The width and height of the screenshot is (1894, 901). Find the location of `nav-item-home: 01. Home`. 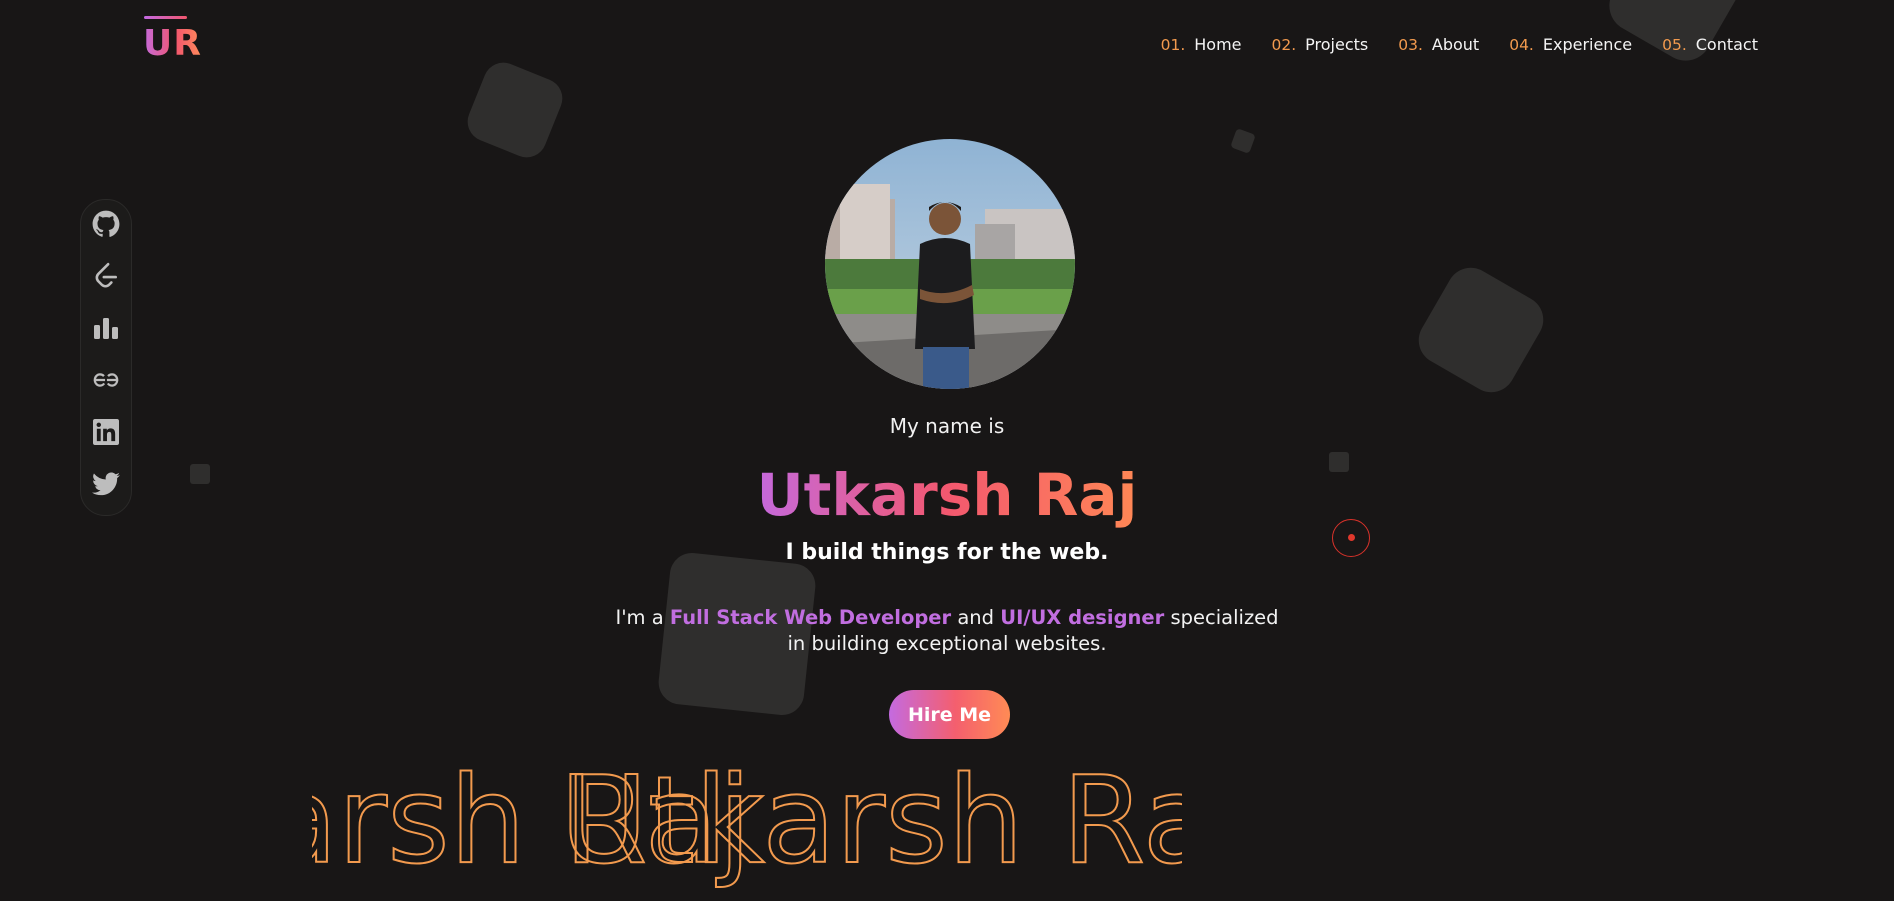

nav-item-home: 01. Home is located at coordinates (1201, 44).